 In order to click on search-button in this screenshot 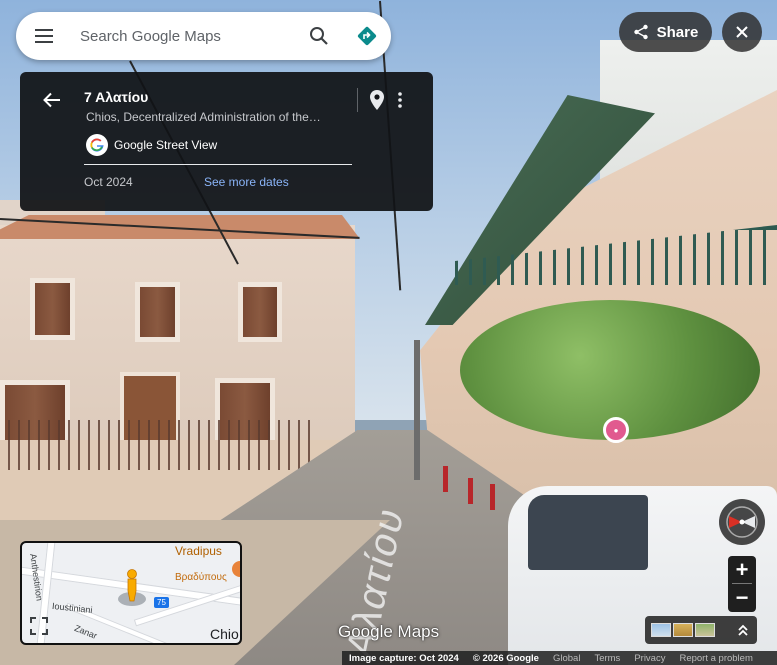, I will do `click(319, 36)`.